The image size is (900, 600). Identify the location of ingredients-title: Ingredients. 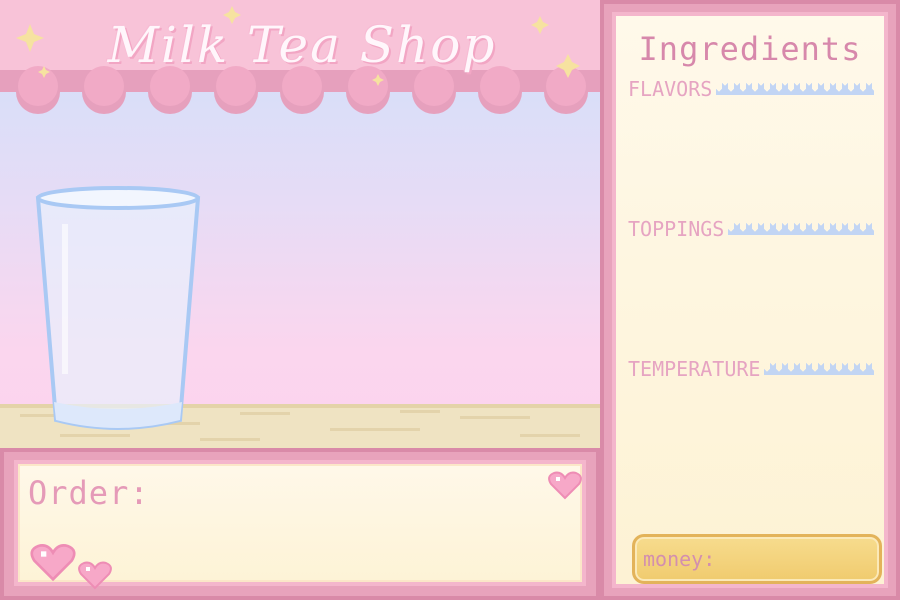
(750, 49).